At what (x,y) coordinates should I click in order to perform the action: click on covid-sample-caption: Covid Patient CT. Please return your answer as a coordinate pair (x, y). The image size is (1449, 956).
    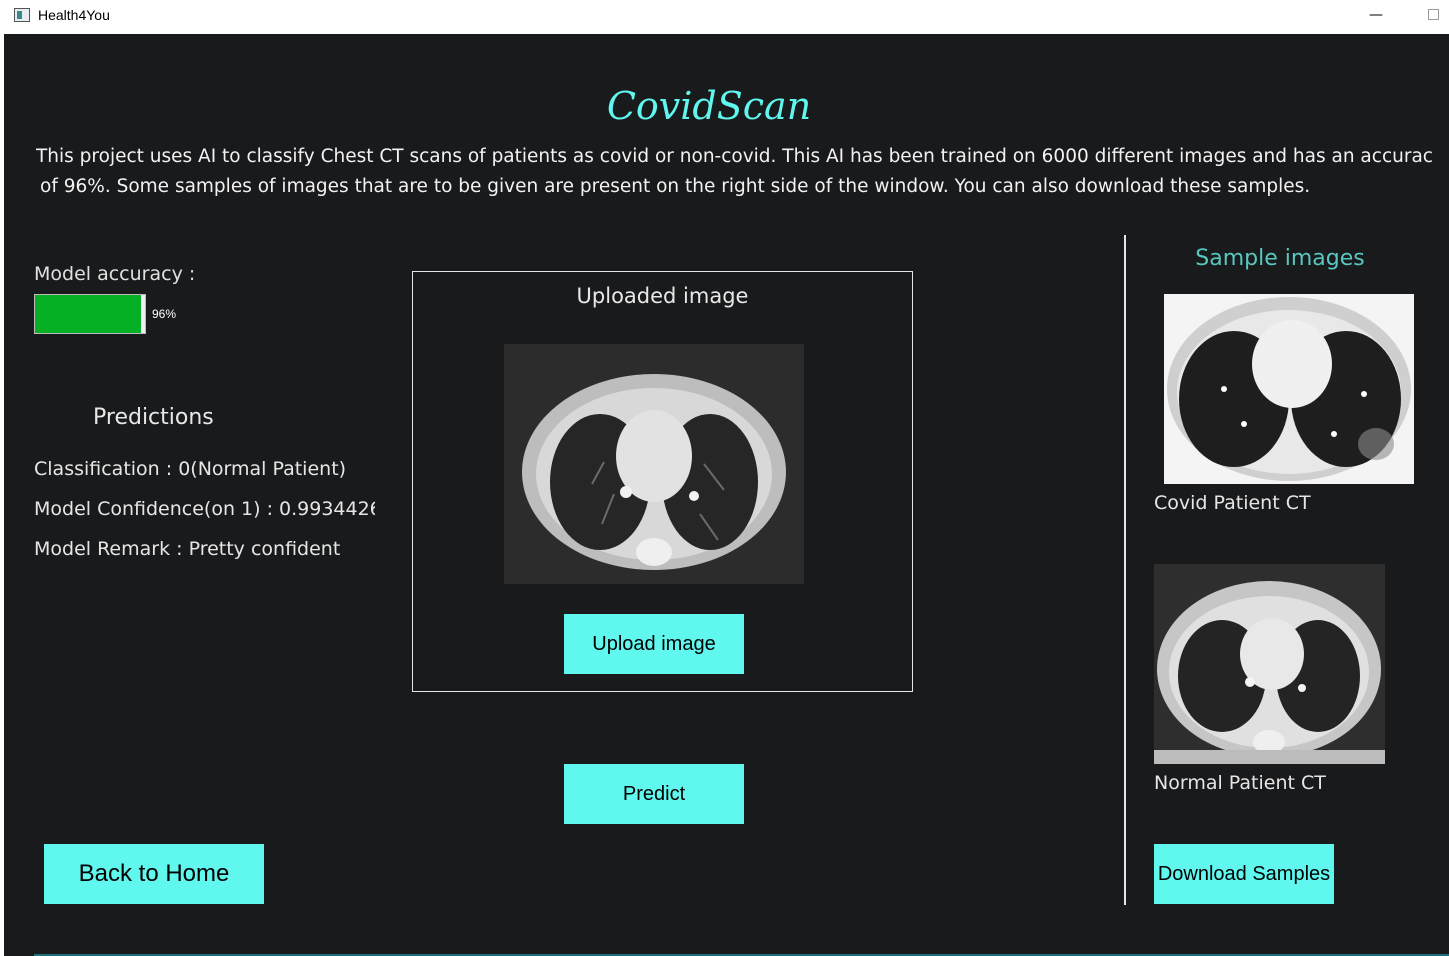
    Looking at the image, I should click on (1232, 503).